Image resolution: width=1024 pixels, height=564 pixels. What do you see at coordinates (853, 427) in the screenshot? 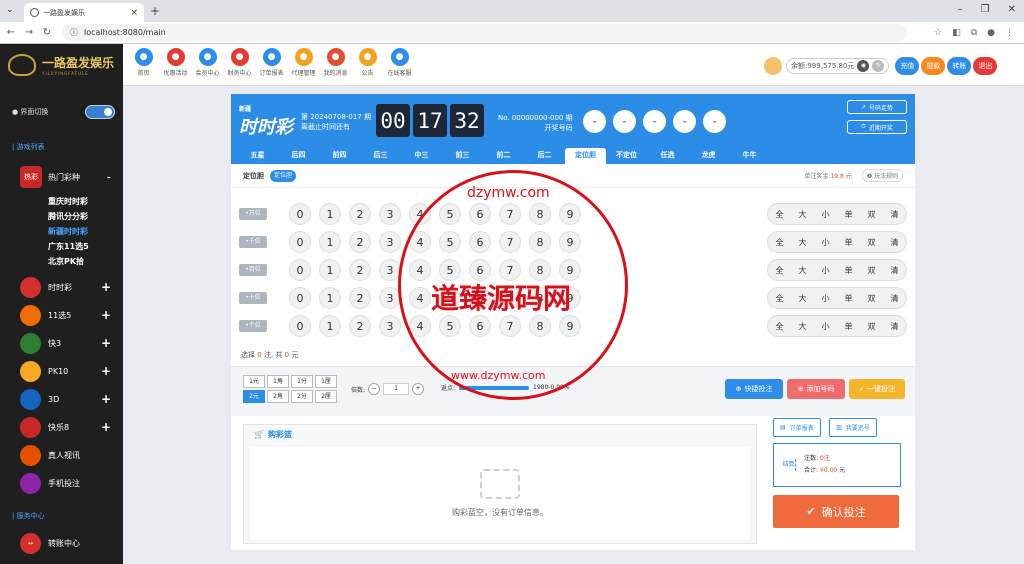
I see `track-number-button: ▥ 我要追号` at bounding box center [853, 427].